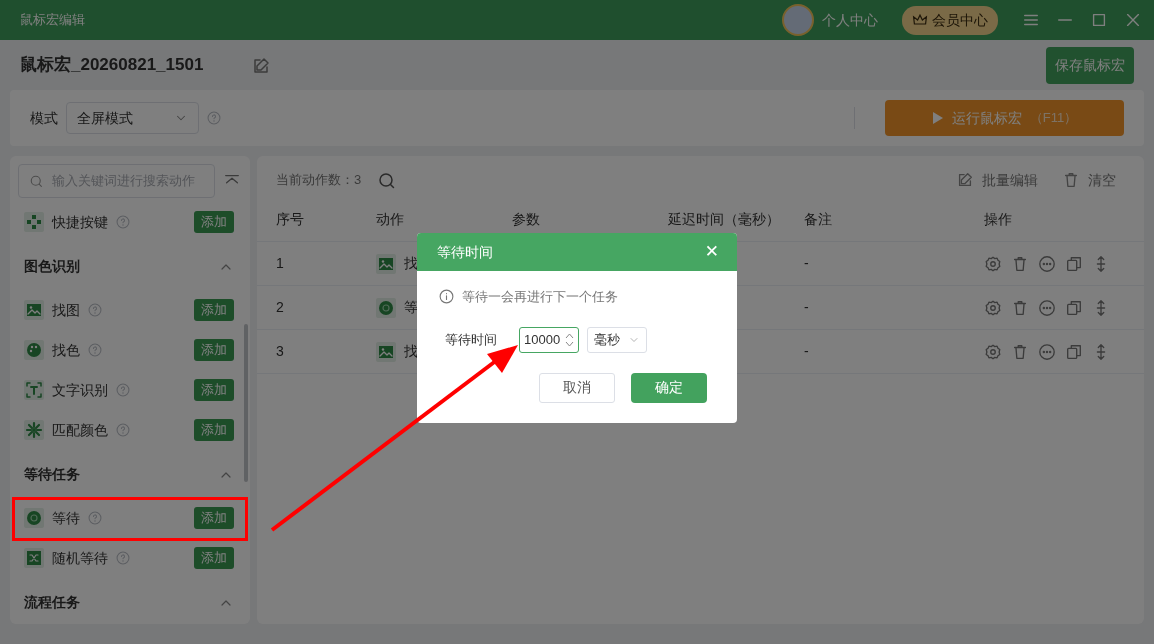 Image resolution: width=1154 pixels, height=644 pixels. Describe the element at coordinates (411, 307) in the screenshot. I see `action-name: 等` at that location.